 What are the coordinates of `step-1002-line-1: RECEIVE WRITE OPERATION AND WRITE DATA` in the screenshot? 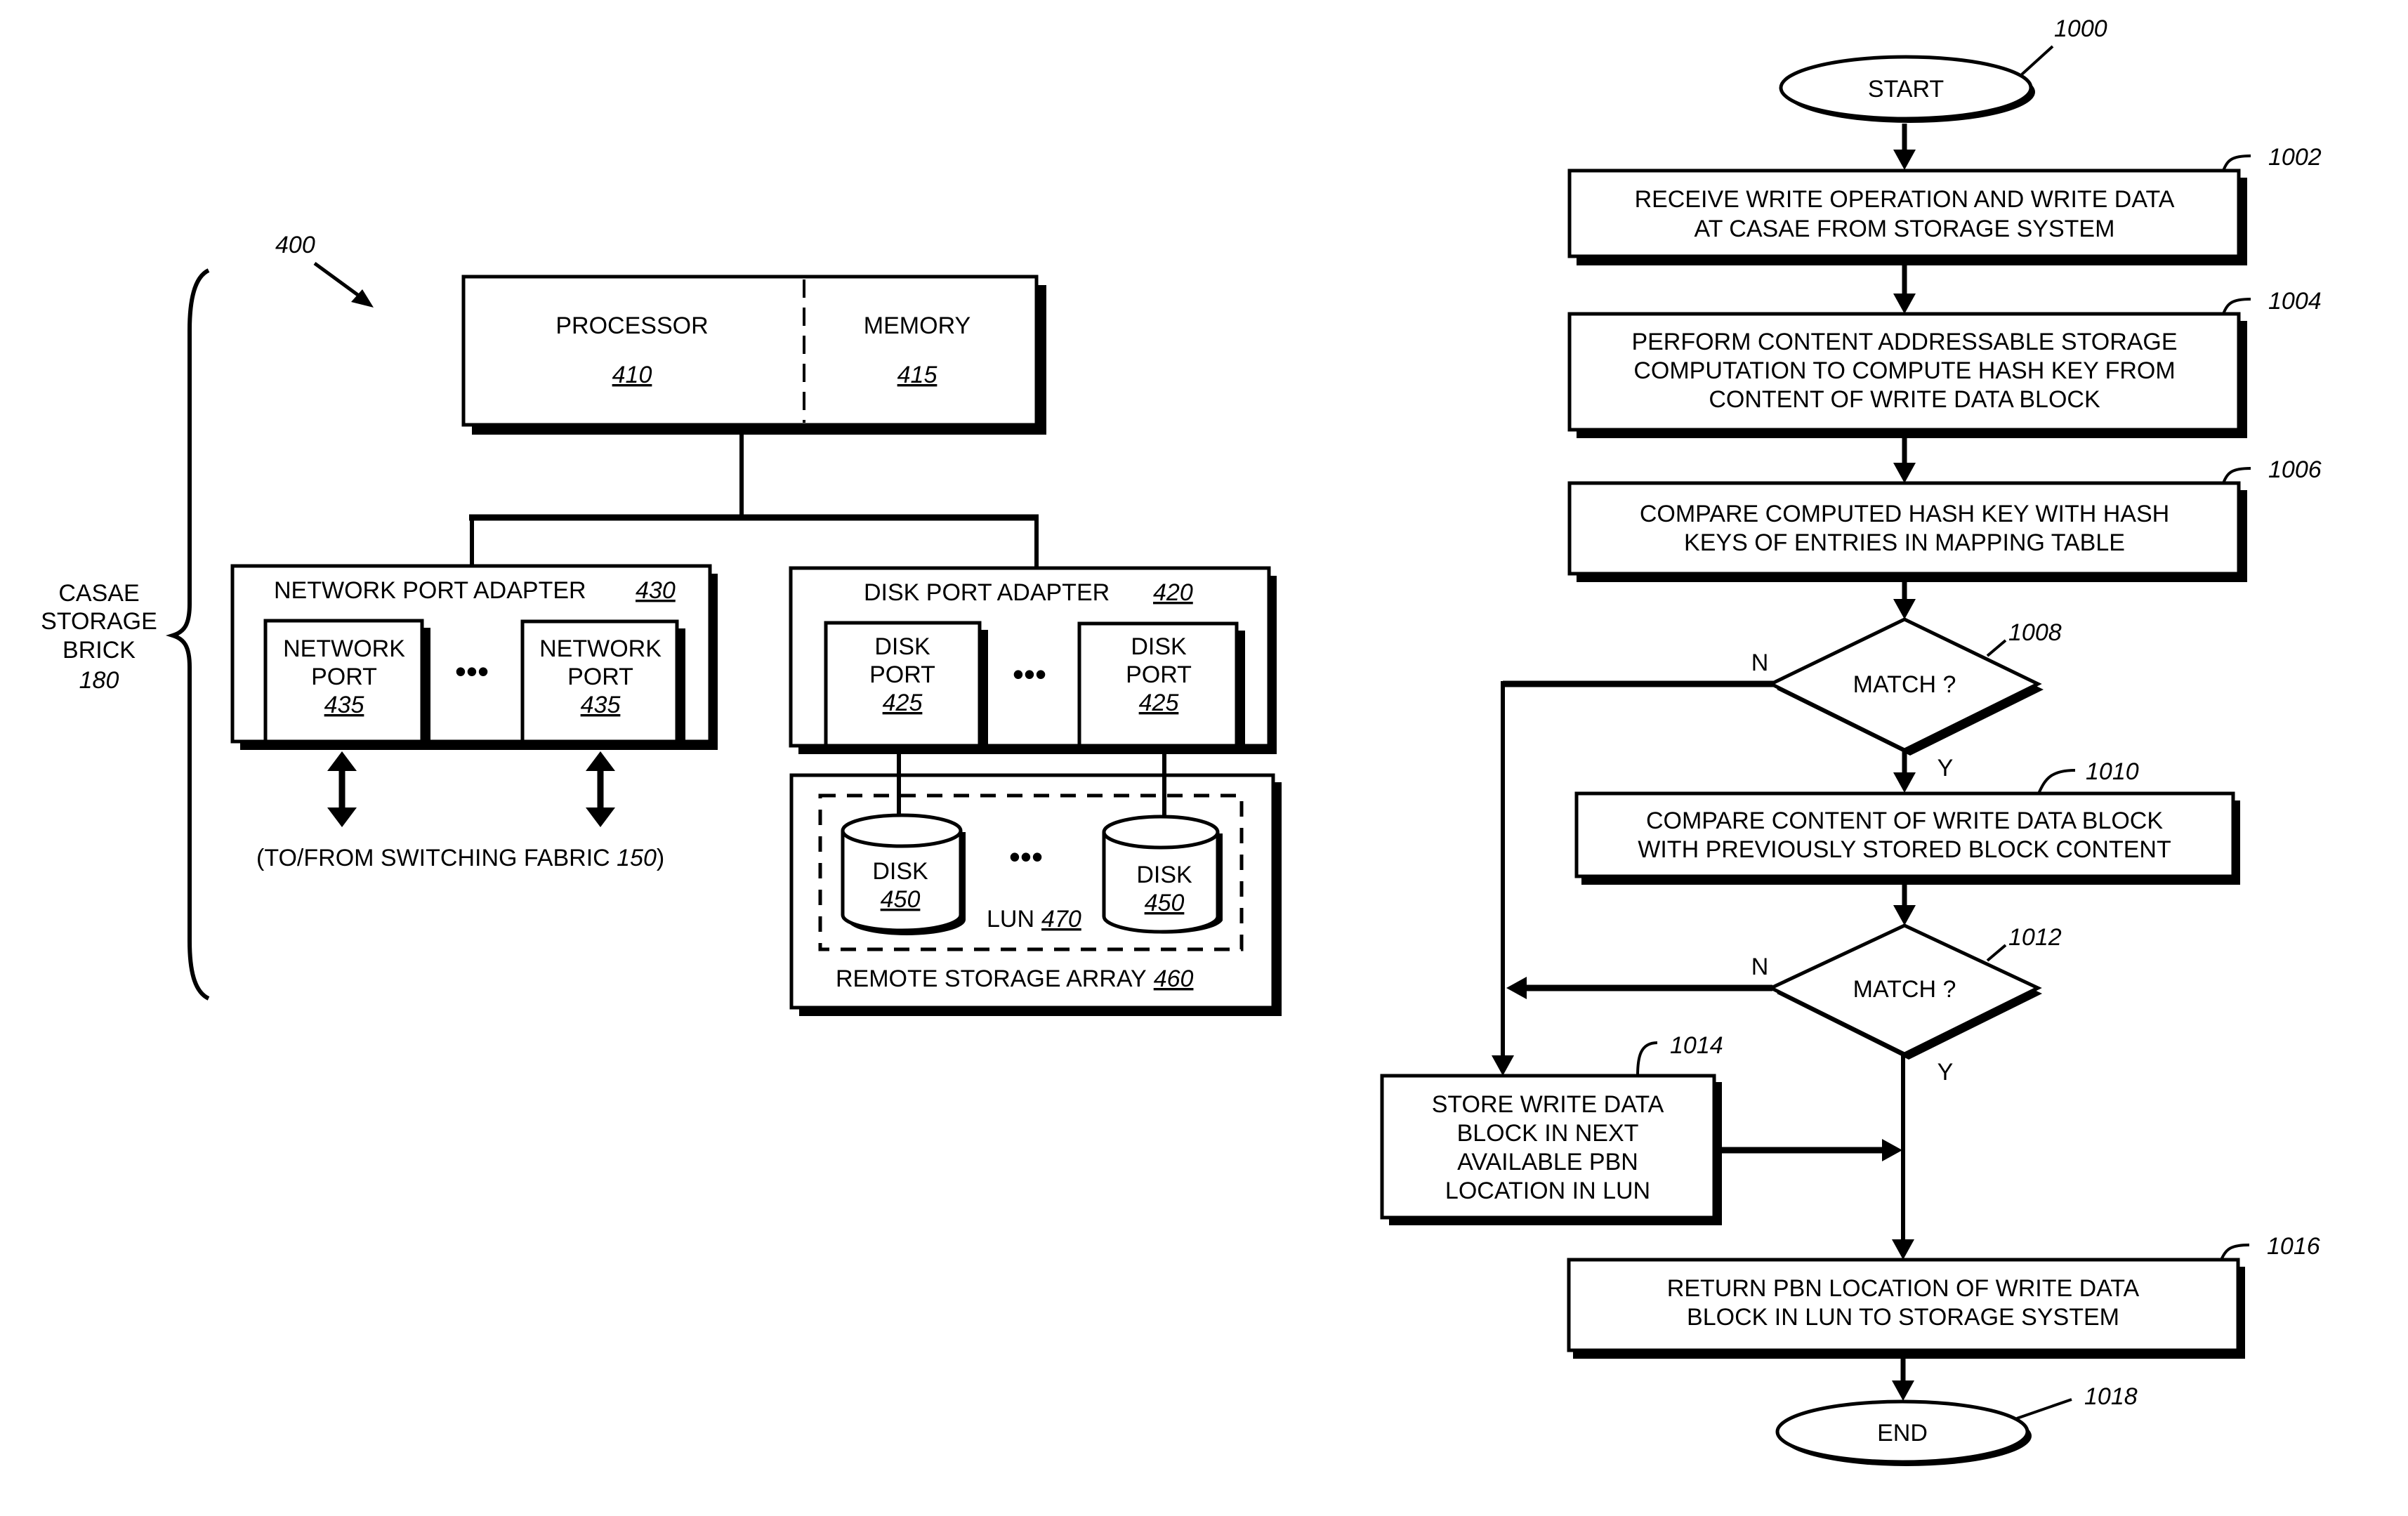 It's located at (1905, 200).